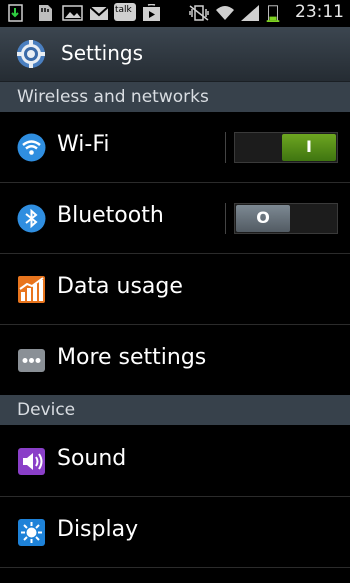 The image size is (350, 583). I want to click on talk-icon-label: talk, so click(123, 10).